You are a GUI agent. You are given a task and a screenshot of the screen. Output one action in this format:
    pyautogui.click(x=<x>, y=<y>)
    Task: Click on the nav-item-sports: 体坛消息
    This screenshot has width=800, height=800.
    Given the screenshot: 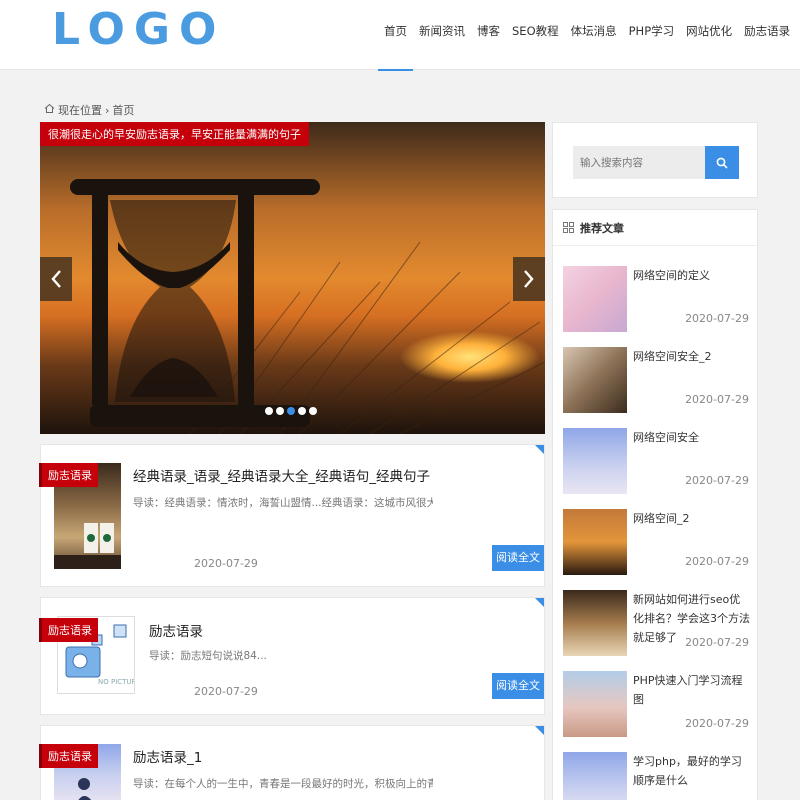 What is the action you would take?
    pyautogui.click(x=594, y=35)
    